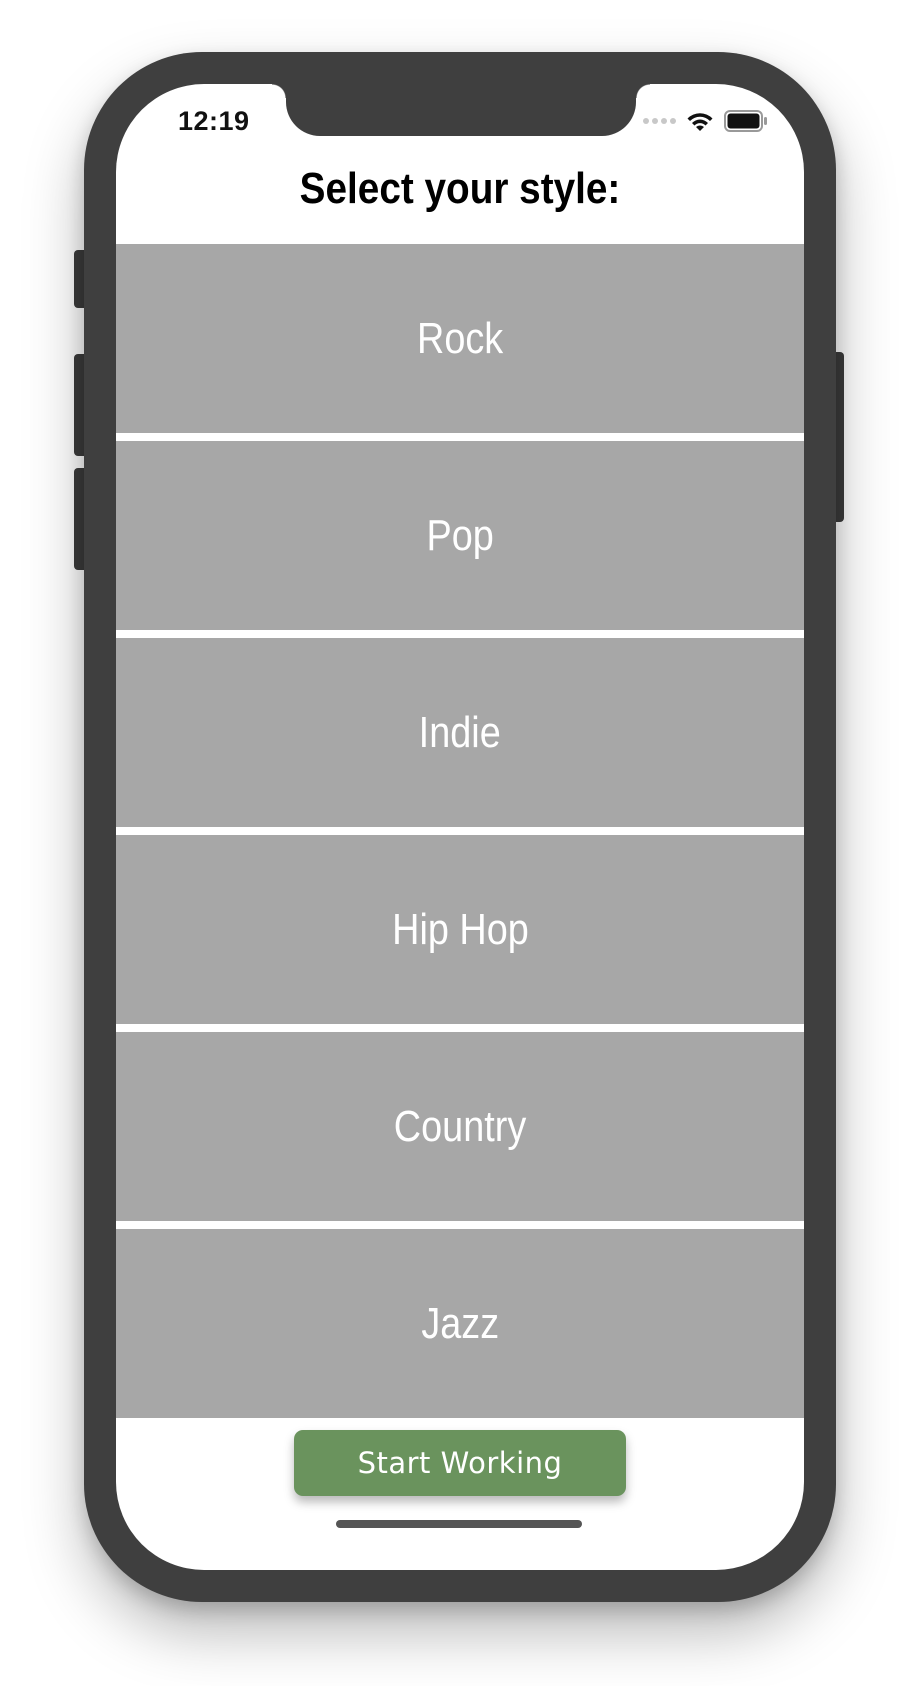 This screenshot has height=1686, width=918. I want to click on style-option-label: Pop, so click(460, 535).